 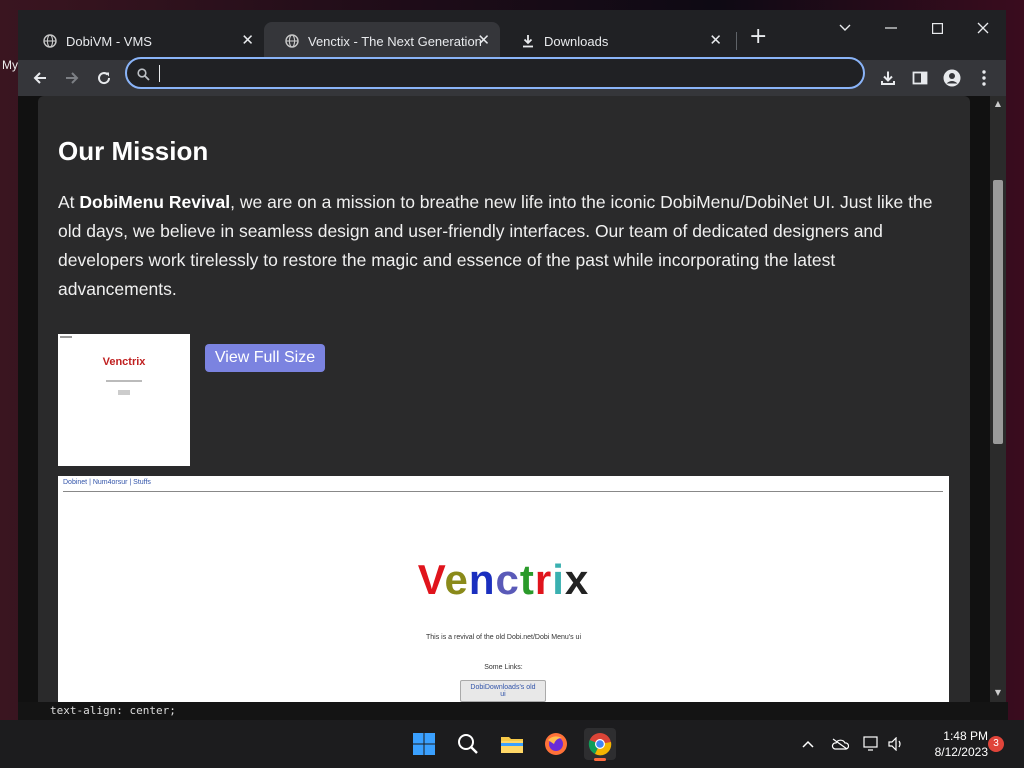 I want to click on scroll-up-icon: ▲, so click(x=998, y=104).